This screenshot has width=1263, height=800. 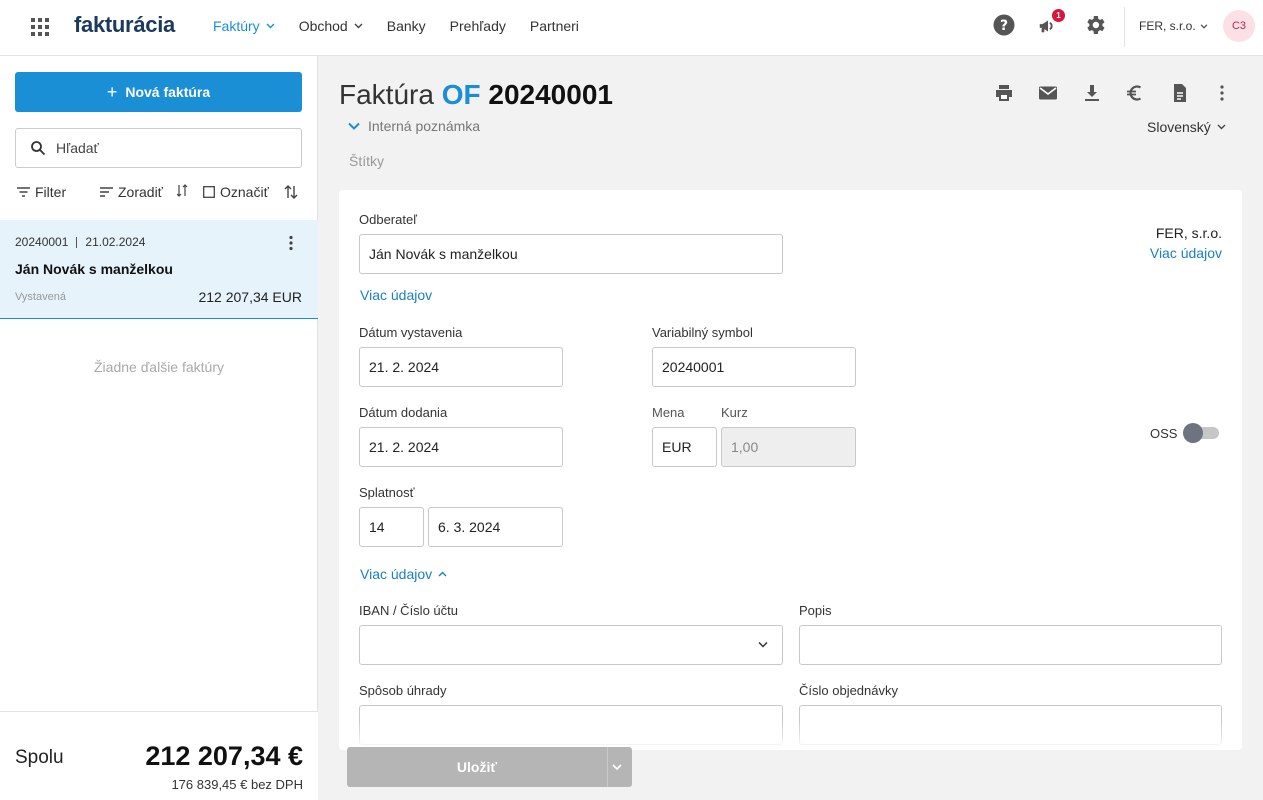 What do you see at coordinates (106, 192) in the screenshot?
I see `sort-lines-icon` at bounding box center [106, 192].